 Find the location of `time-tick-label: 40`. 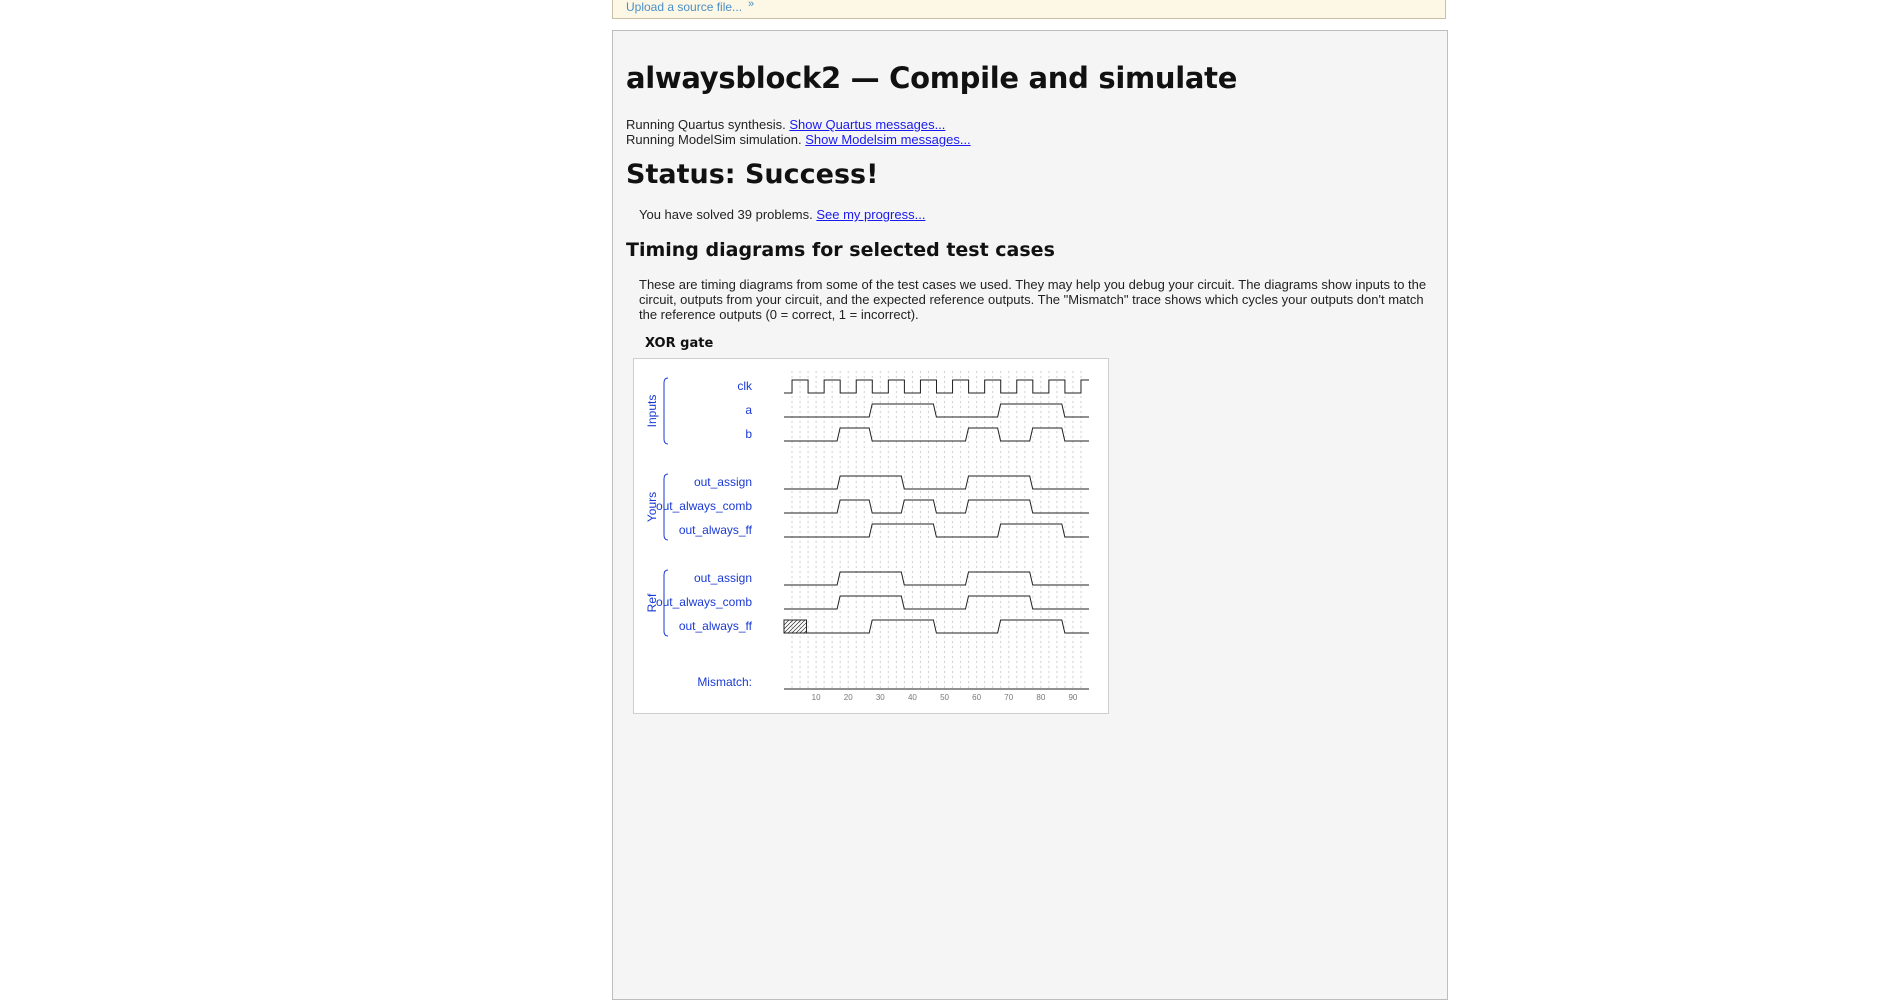

time-tick-label: 40 is located at coordinates (912, 697).